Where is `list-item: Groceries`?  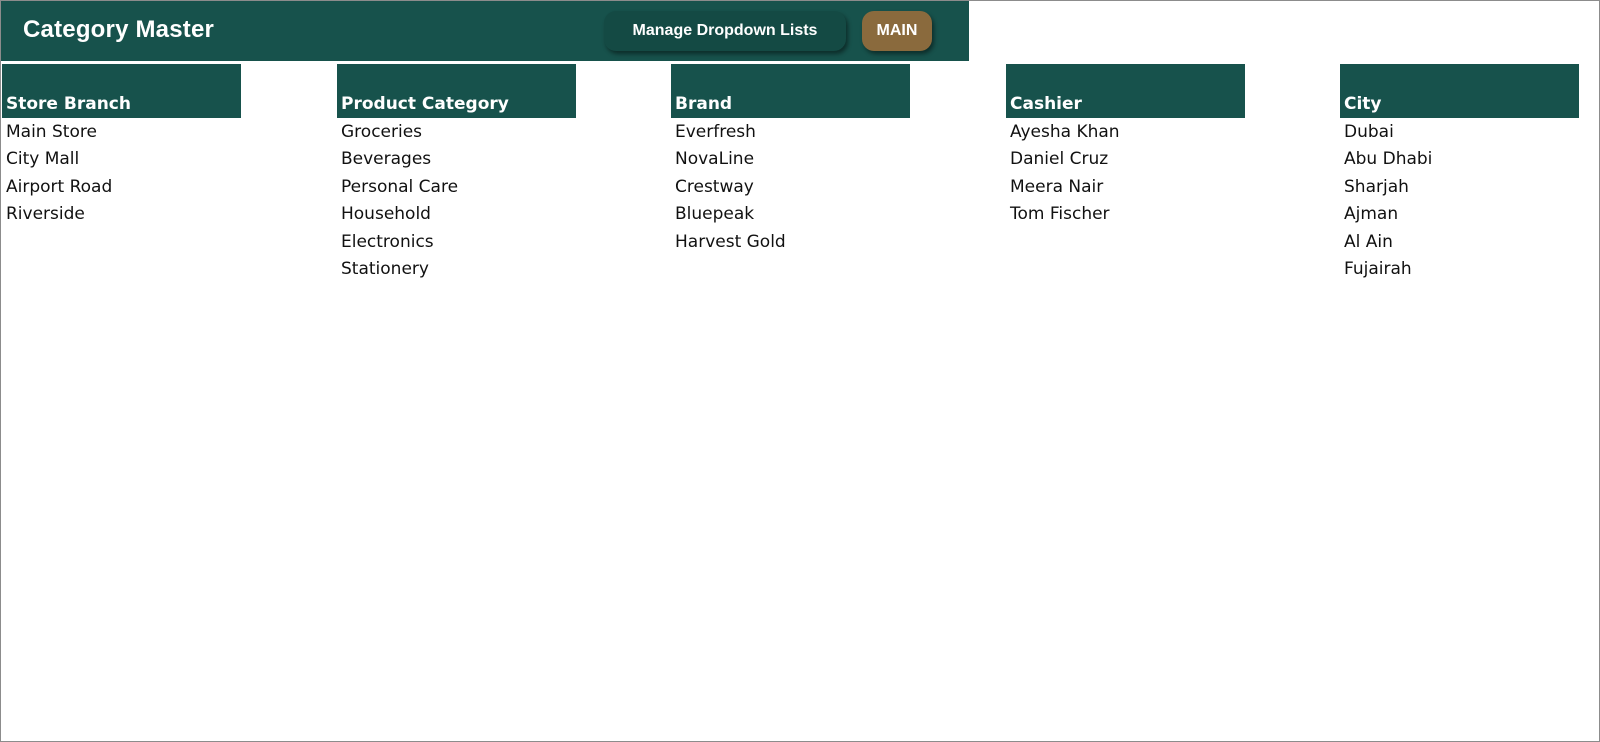 list-item: Groceries is located at coordinates (457, 132).